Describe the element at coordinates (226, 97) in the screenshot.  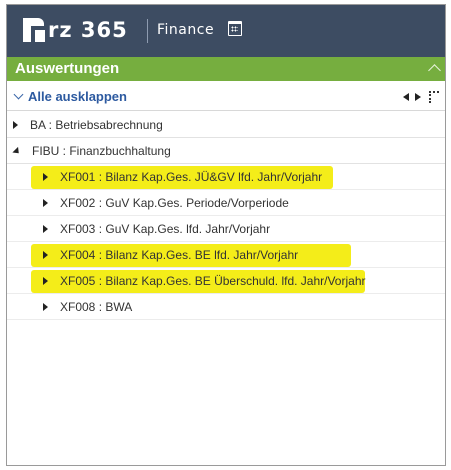
I see `tree-toolbar: Alle ausklappen` at that location.